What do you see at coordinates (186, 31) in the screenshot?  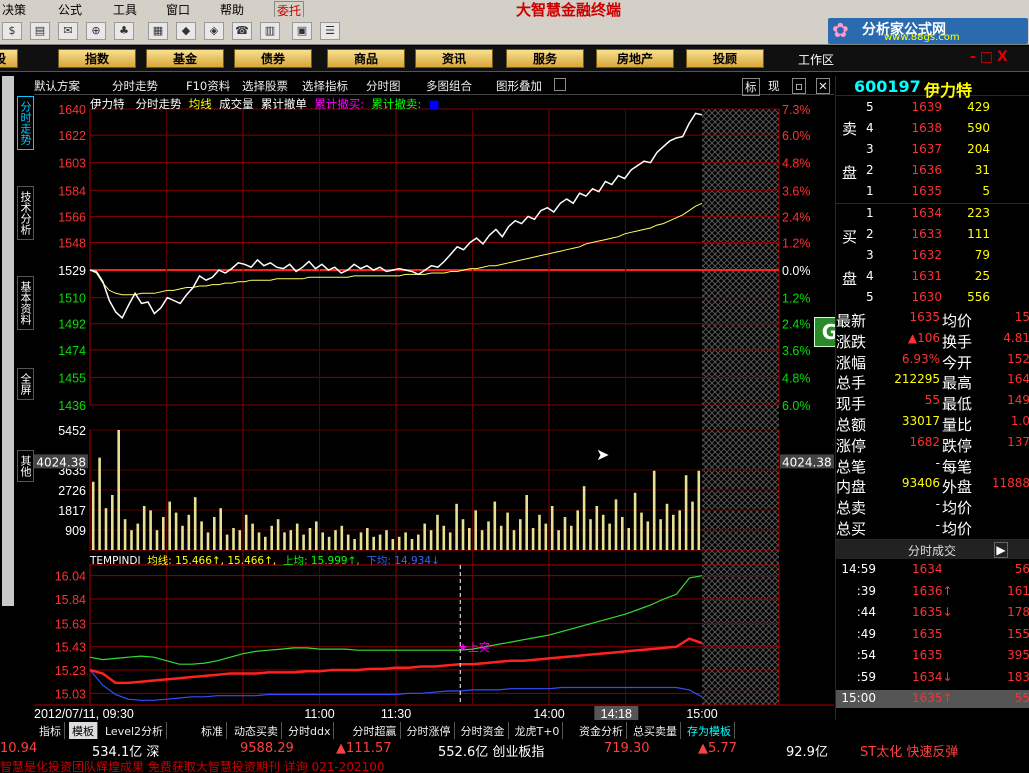 I see `diamond-icon: ◆` at bounding box center [186, 31].